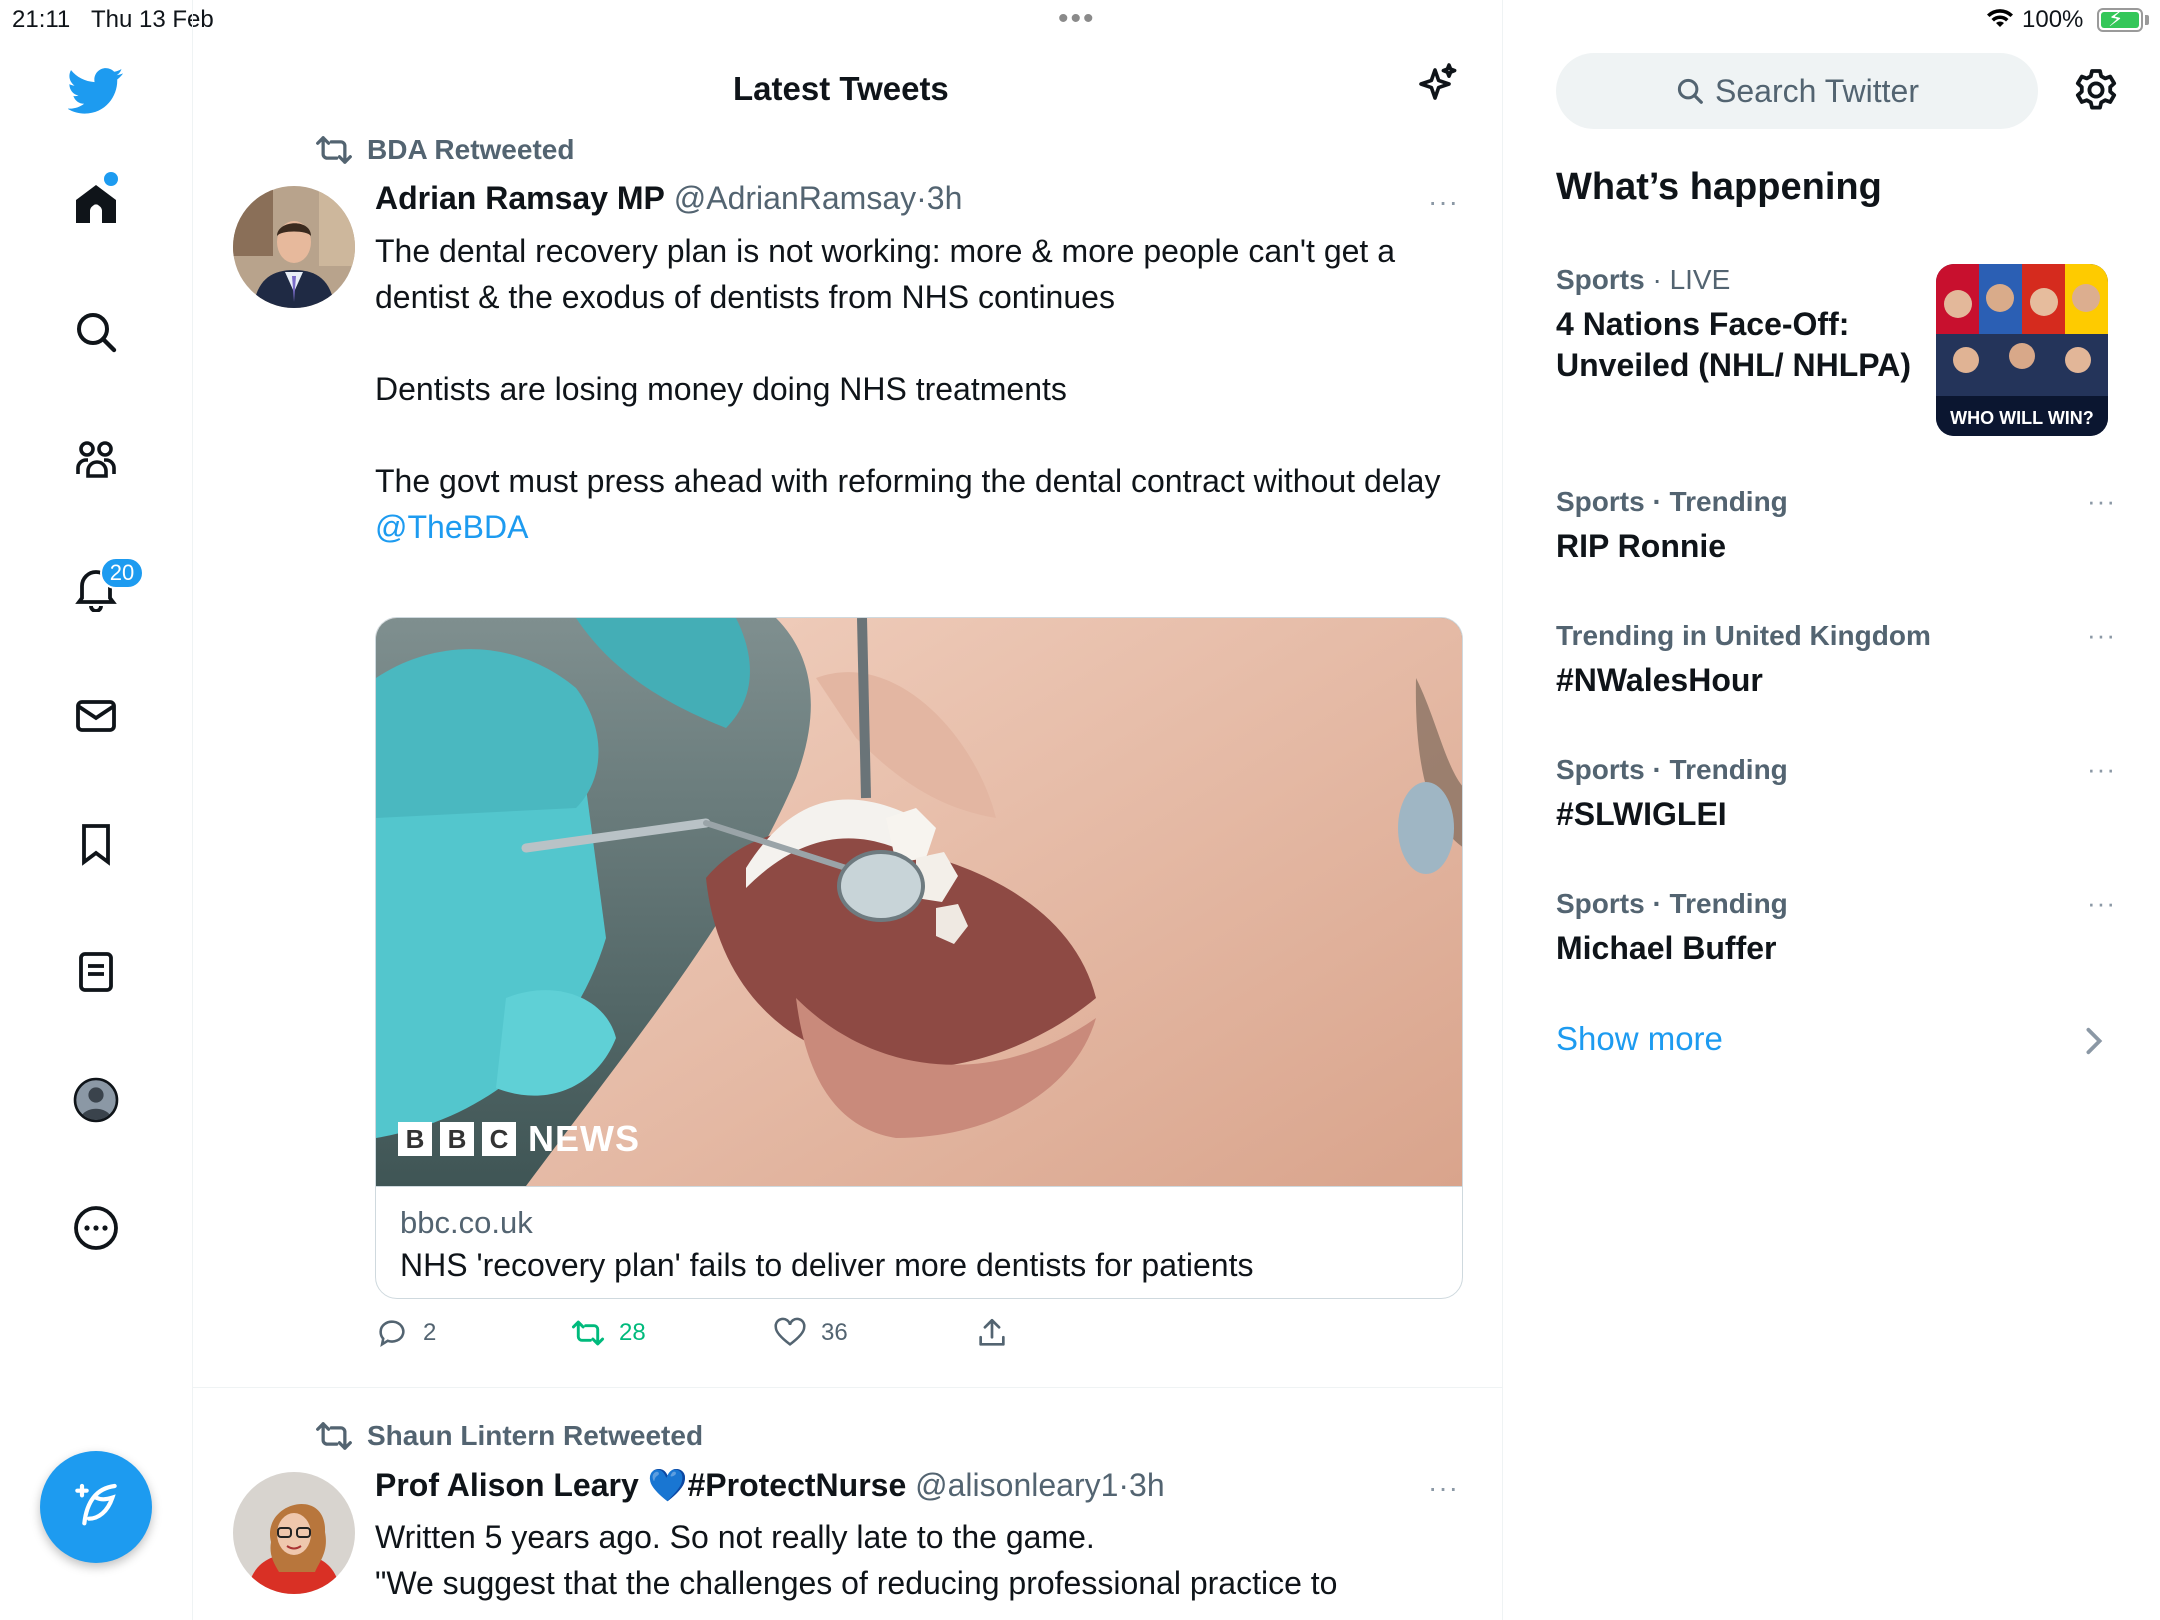  I want to click on author-handle: @alisonleary1, so click(1016, 1485).